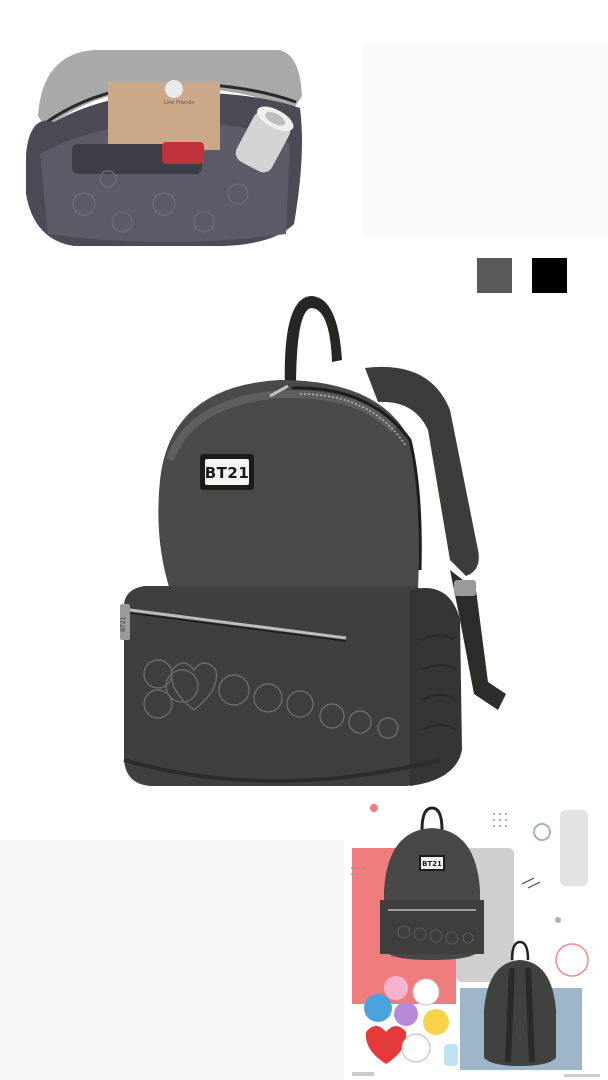  Describe the element at coordinates (494, 275) in the screenshot. I see `color-swatch-gray` at that location.